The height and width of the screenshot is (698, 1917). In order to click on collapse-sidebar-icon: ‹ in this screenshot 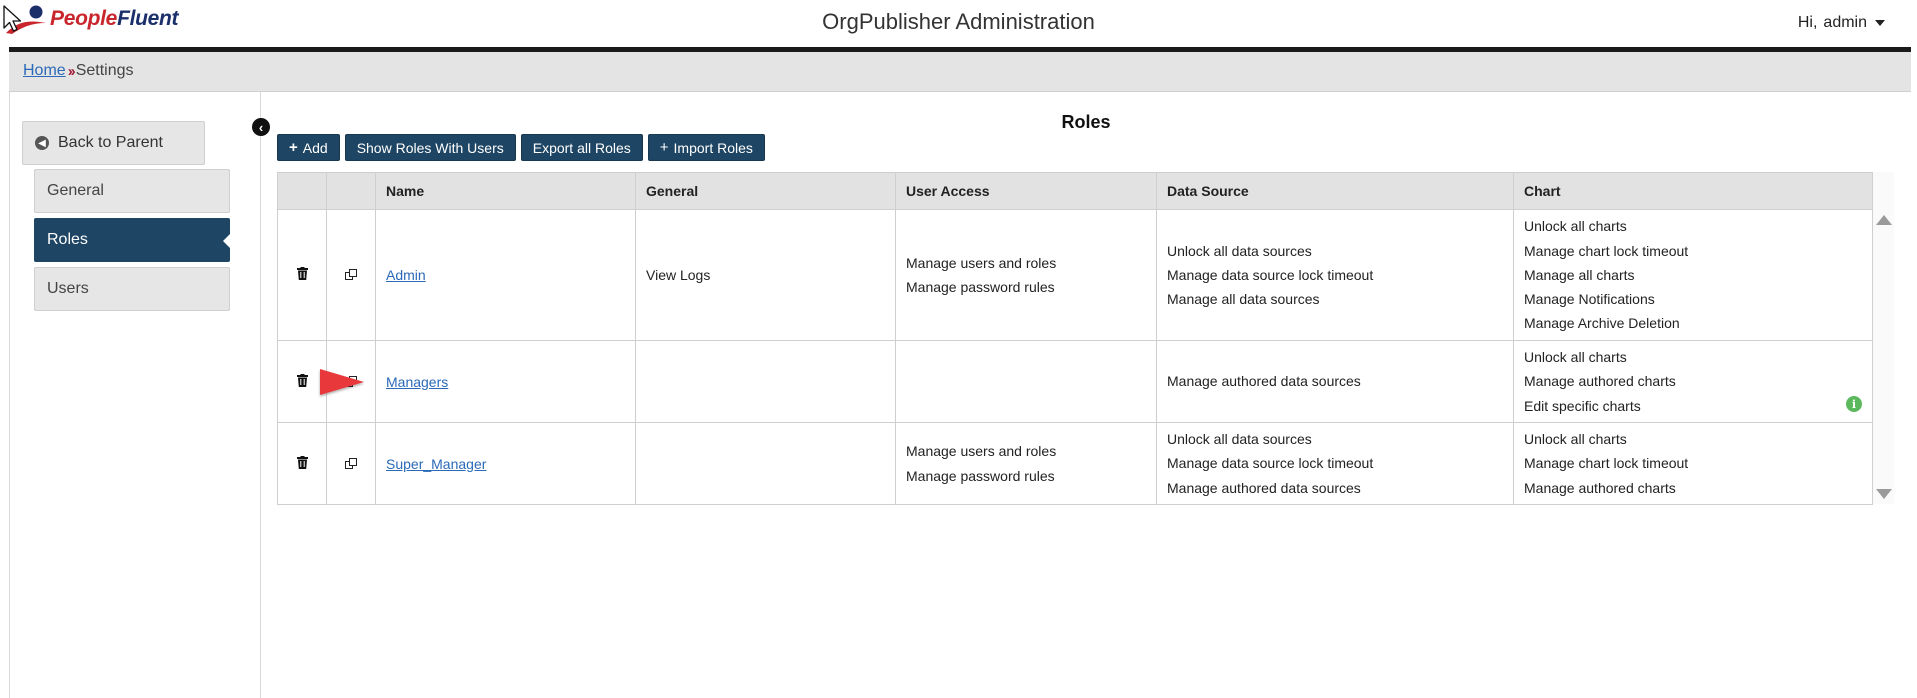, I will do `click(261, 127)`.